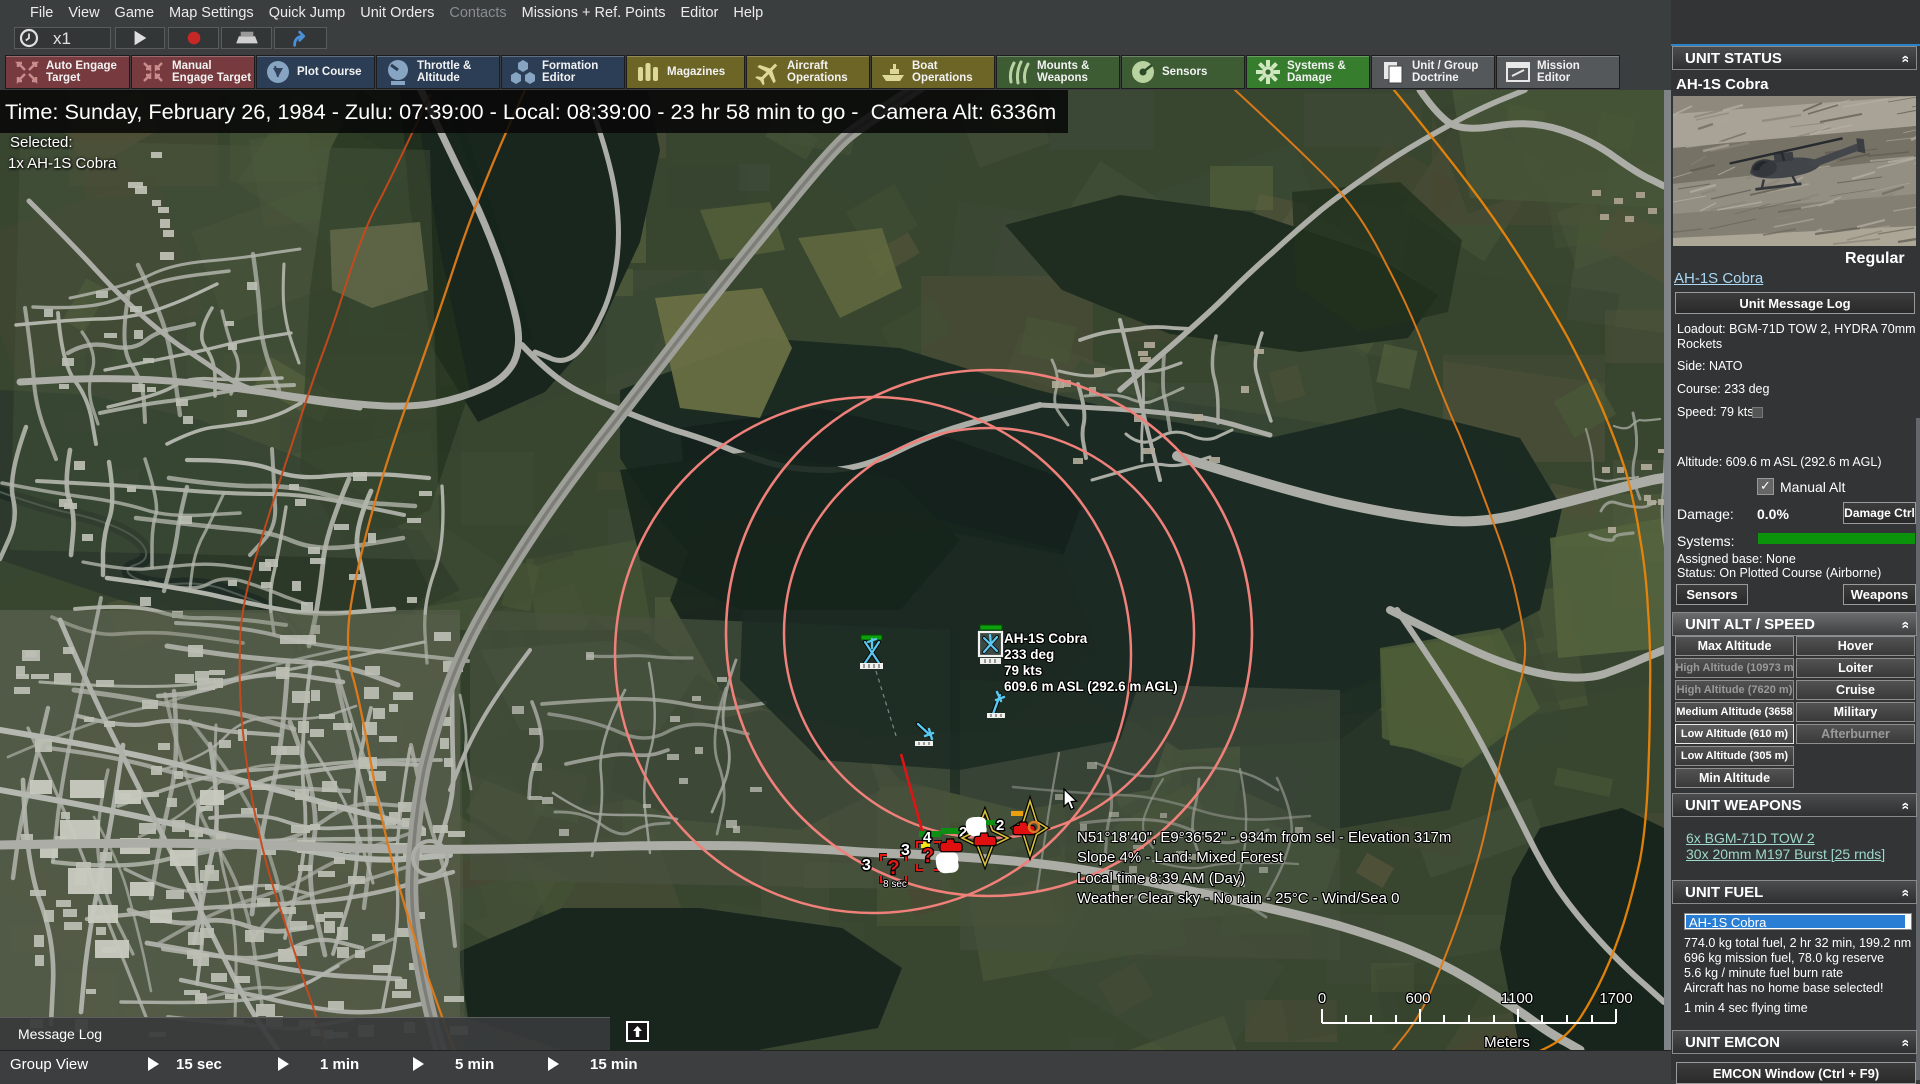 The width and height of the screenshot is (1920, 1084). Describe the element at coordinates (1517, 998) in the screenshot. I see `svg-text: 1100` at that location.